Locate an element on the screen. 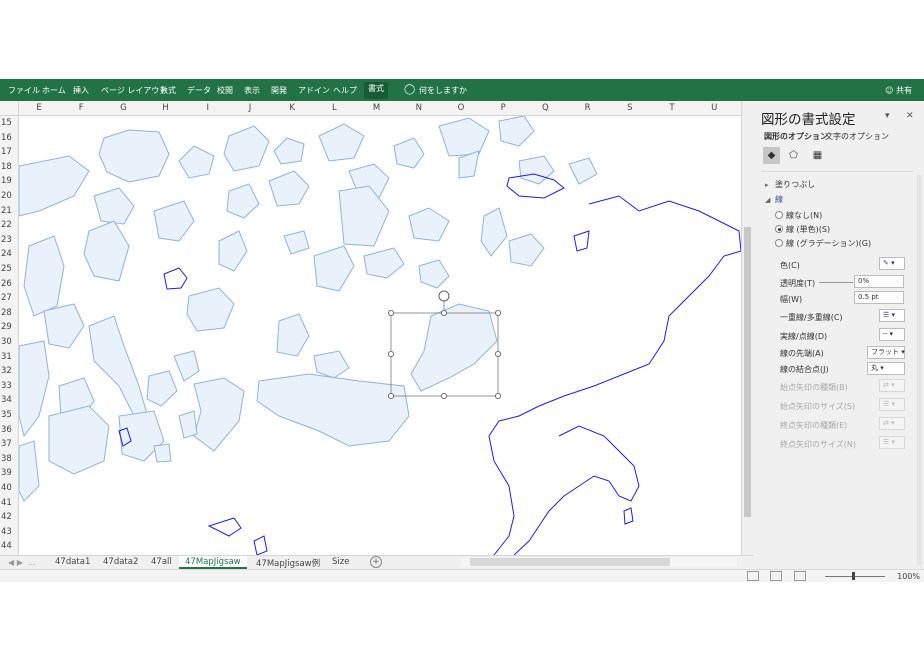 This screenshot has width=924, height=660. row-header: 26 is located at coordinates (10, 284).